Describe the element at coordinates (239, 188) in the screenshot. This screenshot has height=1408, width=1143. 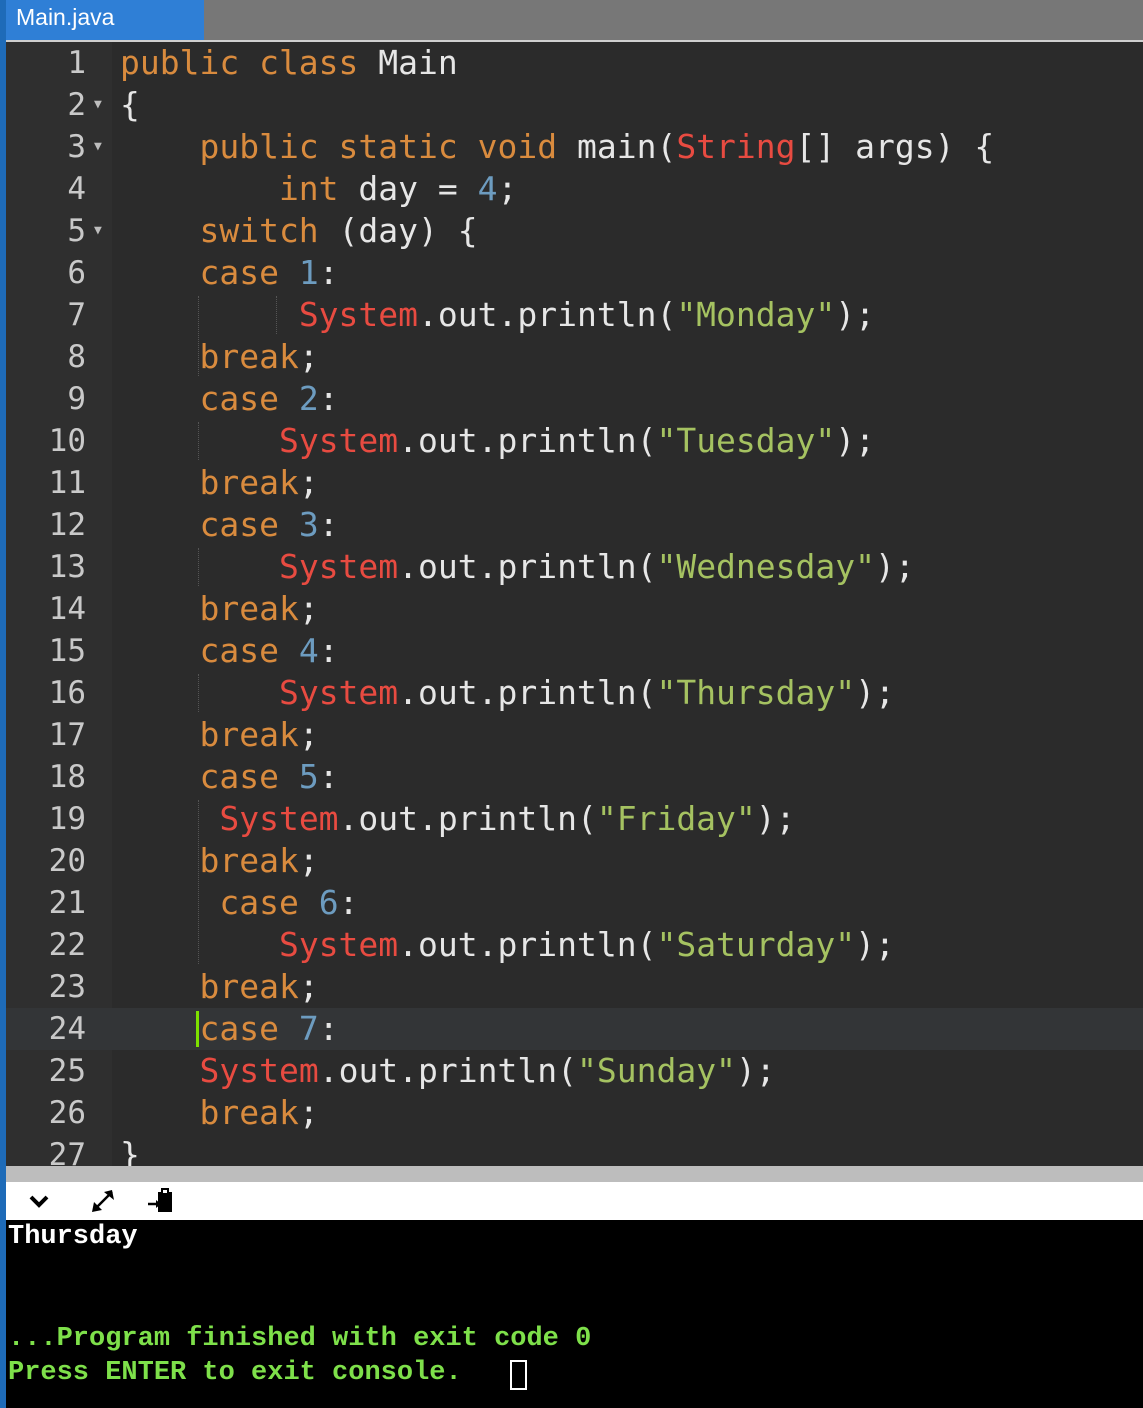
I see `code-token: int` at that location.